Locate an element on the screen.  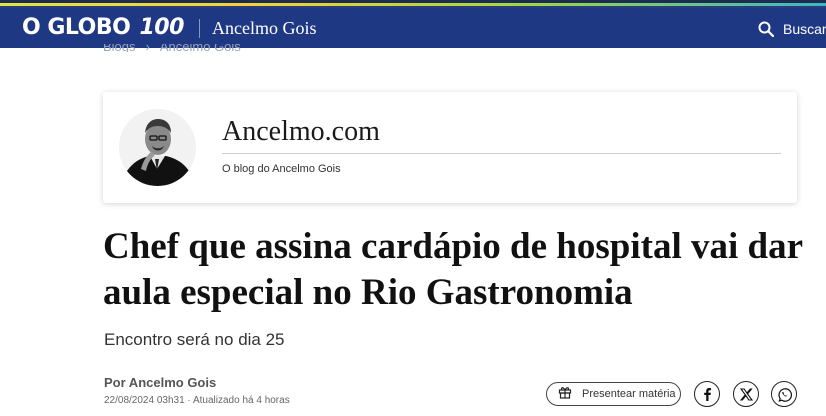
whatsapp-icon is located at coordinates (784, 394).